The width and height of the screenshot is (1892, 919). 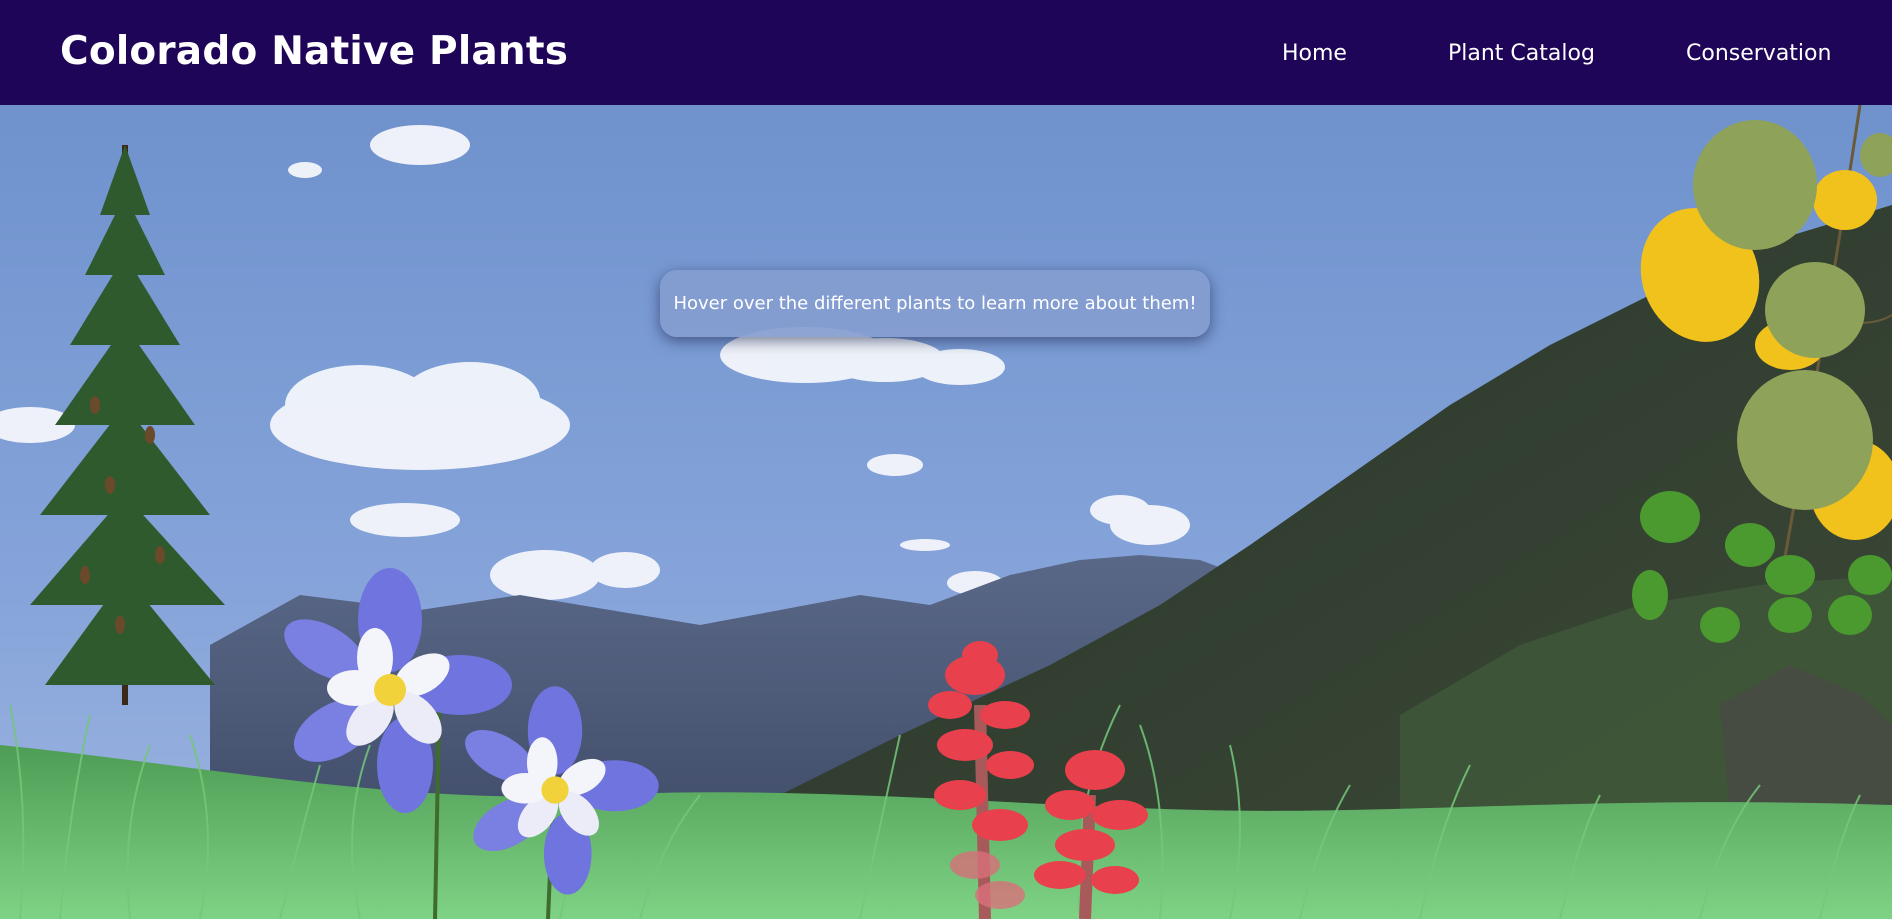 I want to click on nav-link-home: Home, so click(x=1314, y=53).